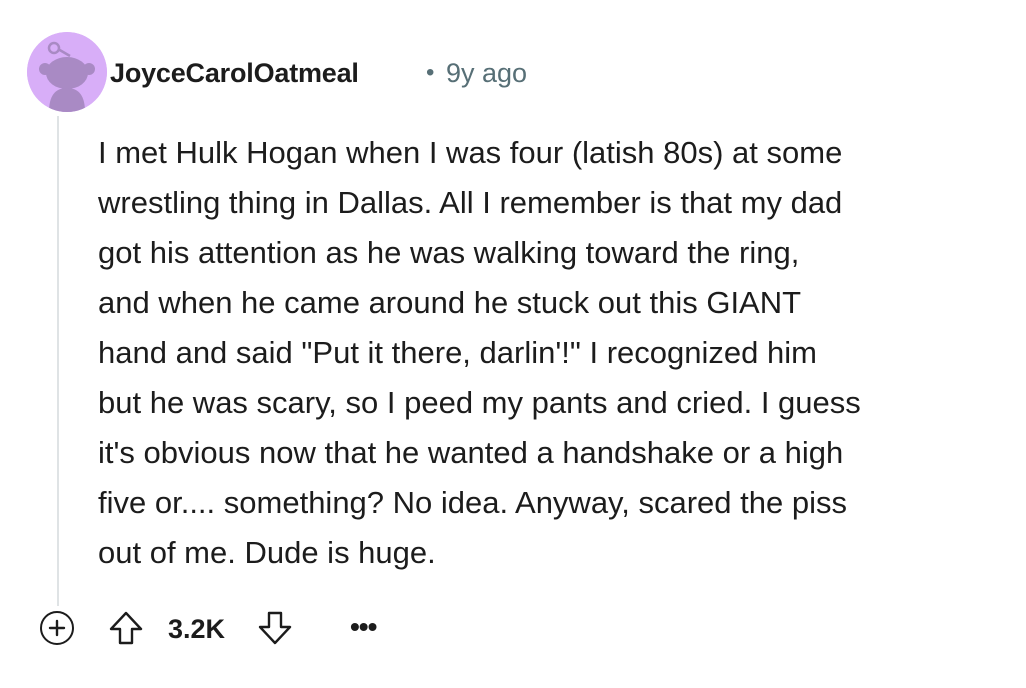  Describe the element at coordinates (275, 628) in the screenshot. I see `downvote-arrow-icon` at that location.